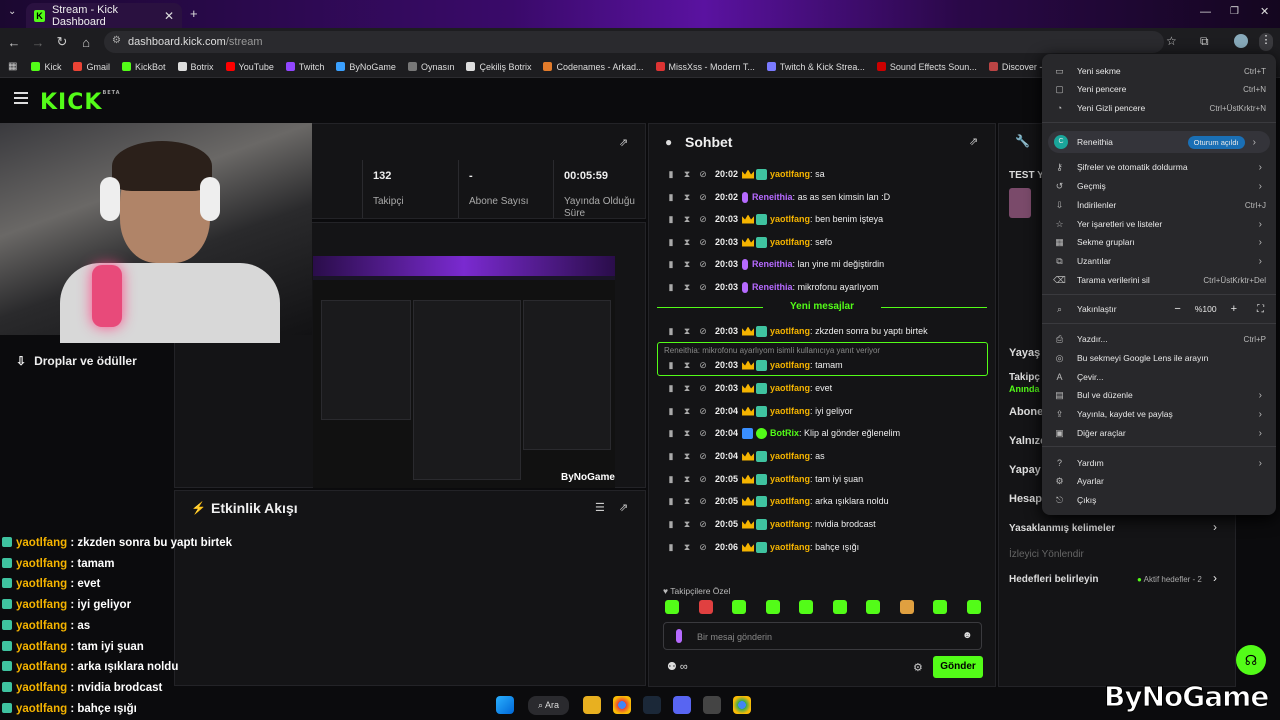 This screenshot has height=720, width=1280. I want to click on chat-message: ▮ ⧗ ⊘ 20:05 yaotlfang: arka ışıklara noldu, so click(778, 501).